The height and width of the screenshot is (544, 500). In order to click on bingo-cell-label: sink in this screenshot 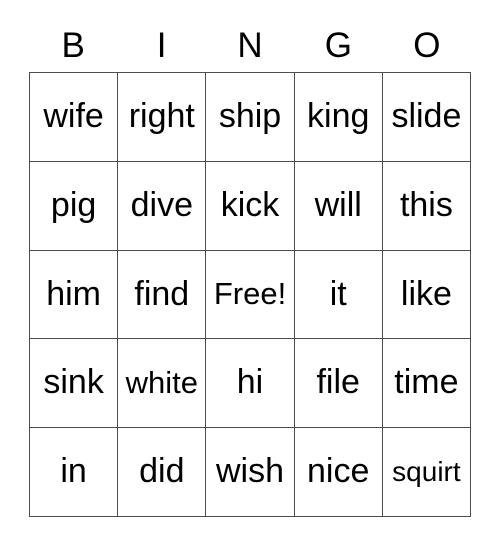, I will do `click(73, 382)`.